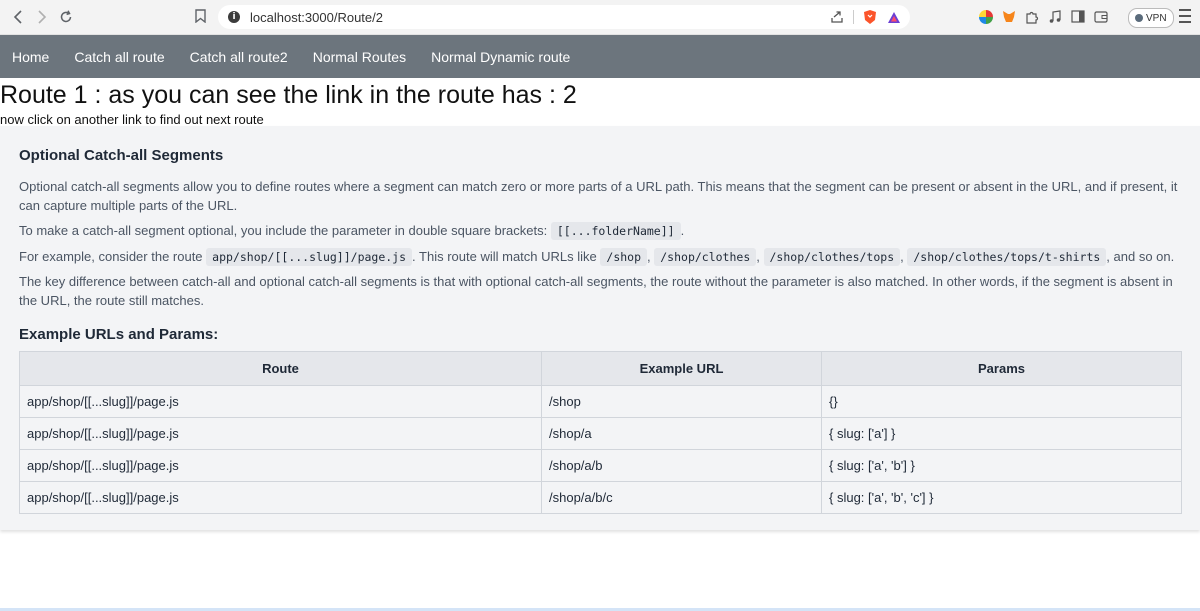 This screenshot has height=611, width=1200. Describe the element at coordinates (1139, 18) in the screenshot. I see `vpn-status-icon` at that location.